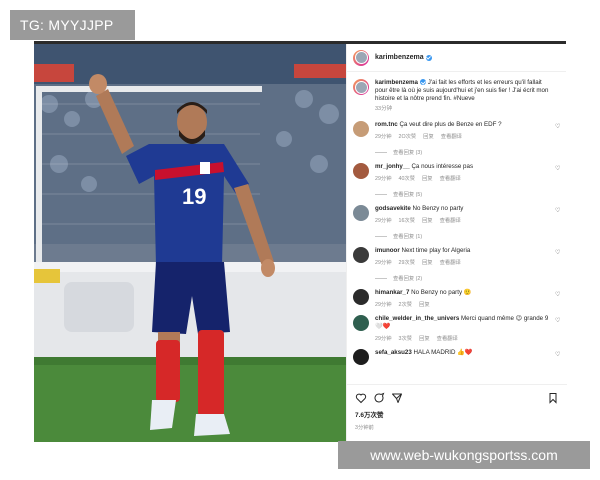  What do you see at coordinates (364, 428) in the screenshot?
I see `post-time: 3分钟前` at bounding box center [364, 428].